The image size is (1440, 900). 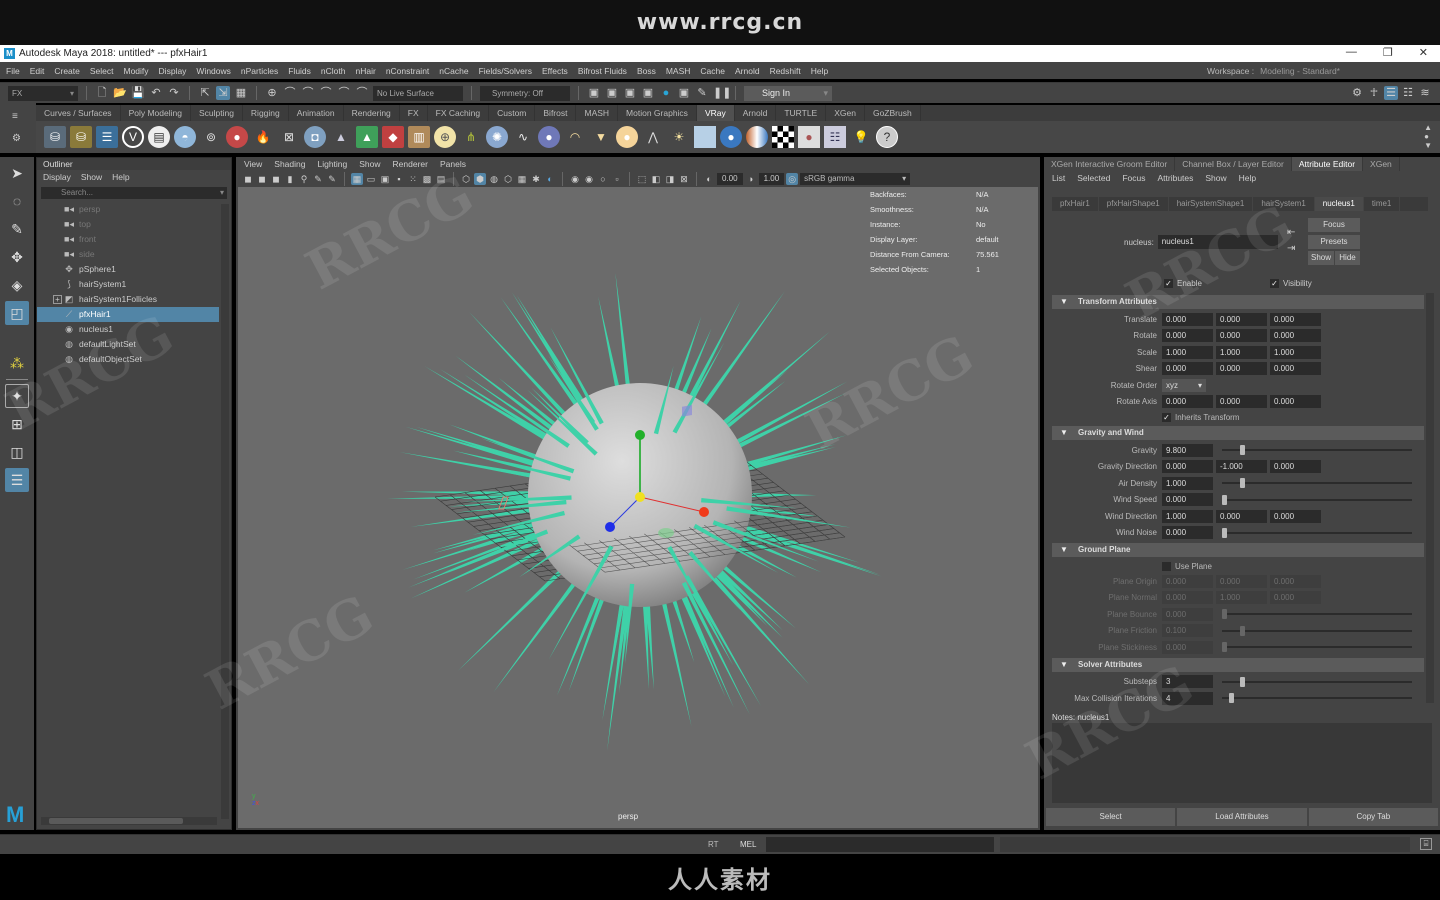 What do you see at coordinates (159, 137) in the screenshot?
I see `vray-doc-icon: ▤` at bounding box center [159, 137].